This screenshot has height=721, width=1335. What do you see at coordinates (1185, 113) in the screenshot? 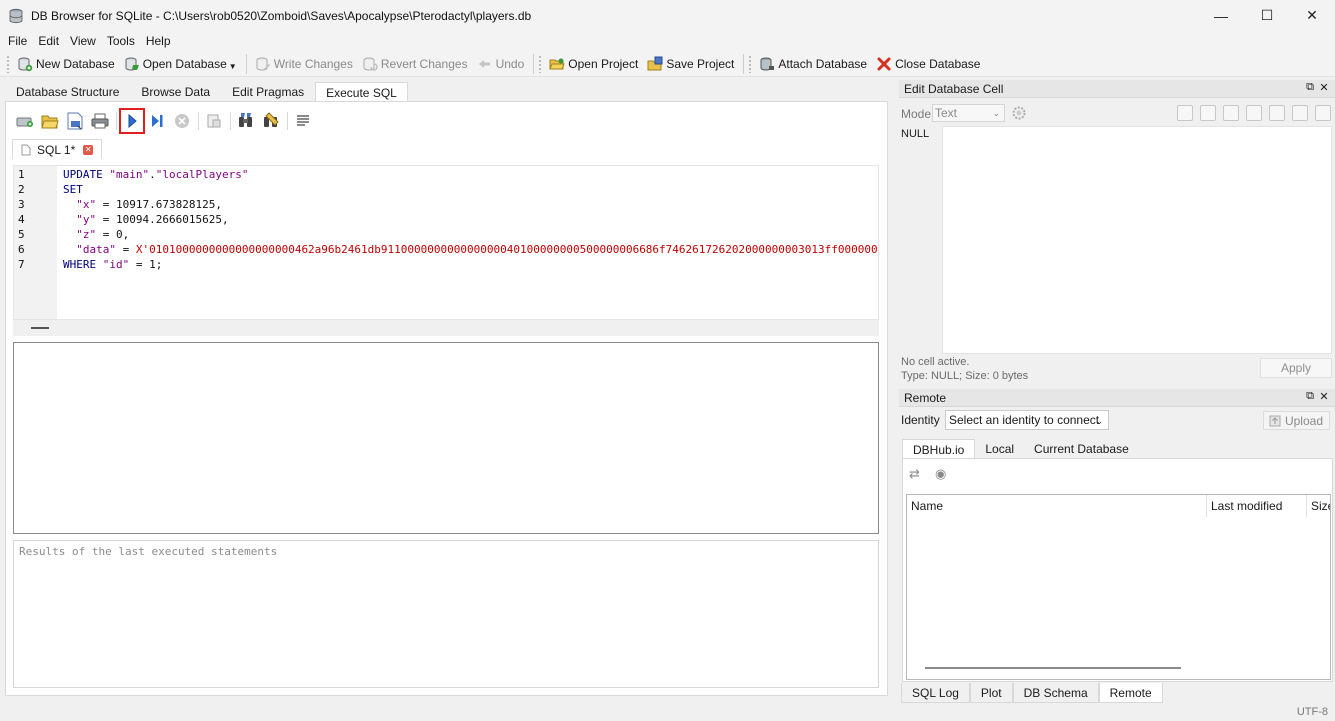
I see `word-wrap-icon` at bounding box center [1185, 113].